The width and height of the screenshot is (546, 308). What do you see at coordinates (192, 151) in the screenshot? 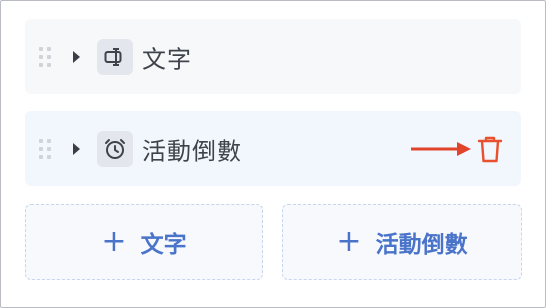
I see `block-item-label: 活動倒數` at bounding box center [192, 151].